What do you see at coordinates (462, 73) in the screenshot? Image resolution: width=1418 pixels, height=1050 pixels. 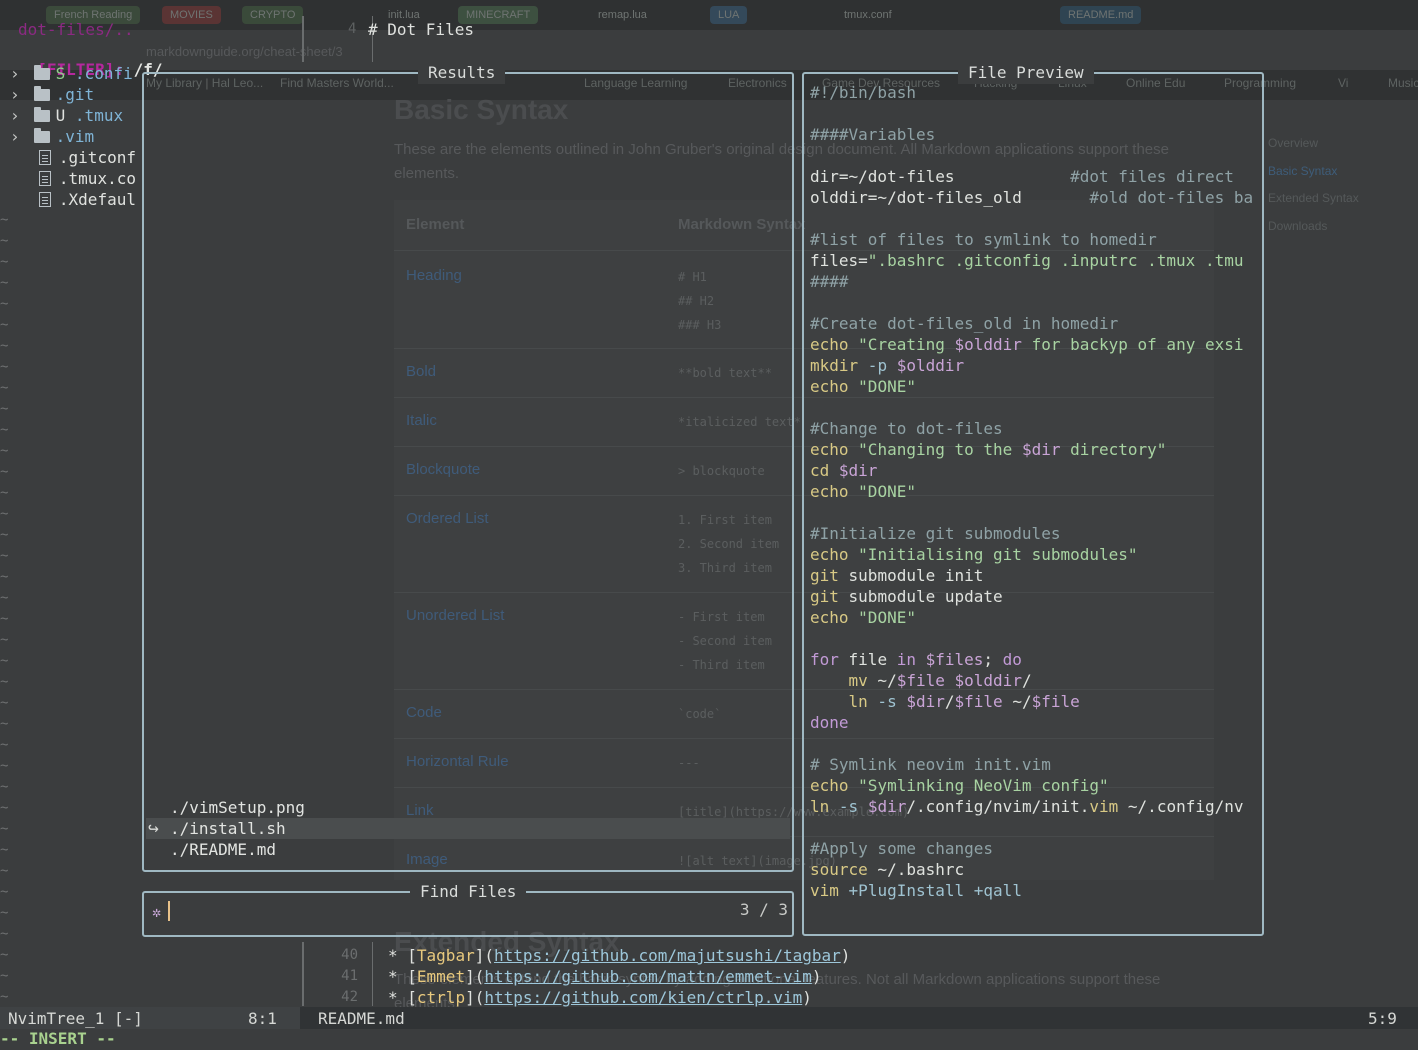 I see `results-title: Results` at bounding box center [462, 73].